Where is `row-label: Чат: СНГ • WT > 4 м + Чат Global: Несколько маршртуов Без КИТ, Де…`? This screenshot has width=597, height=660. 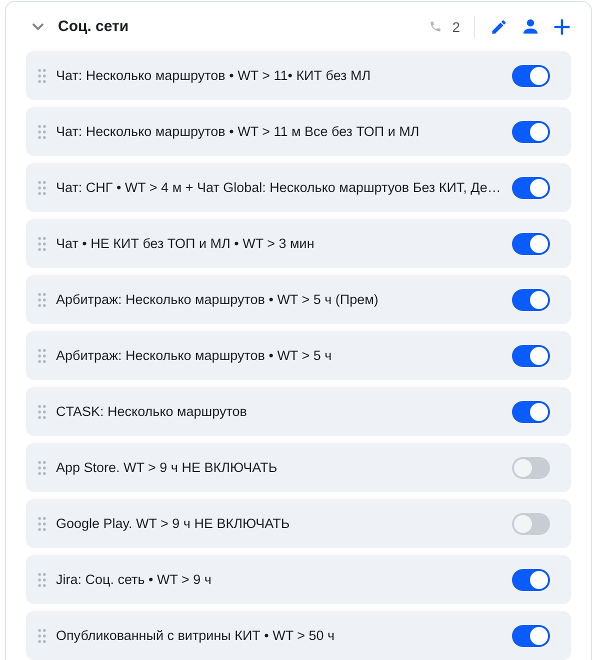 row-label: Чат: СНГ • WT > 4 м + Чат Global: Несколько маршртуов Без КИТ, Де… is located at coordinates (279, 187).